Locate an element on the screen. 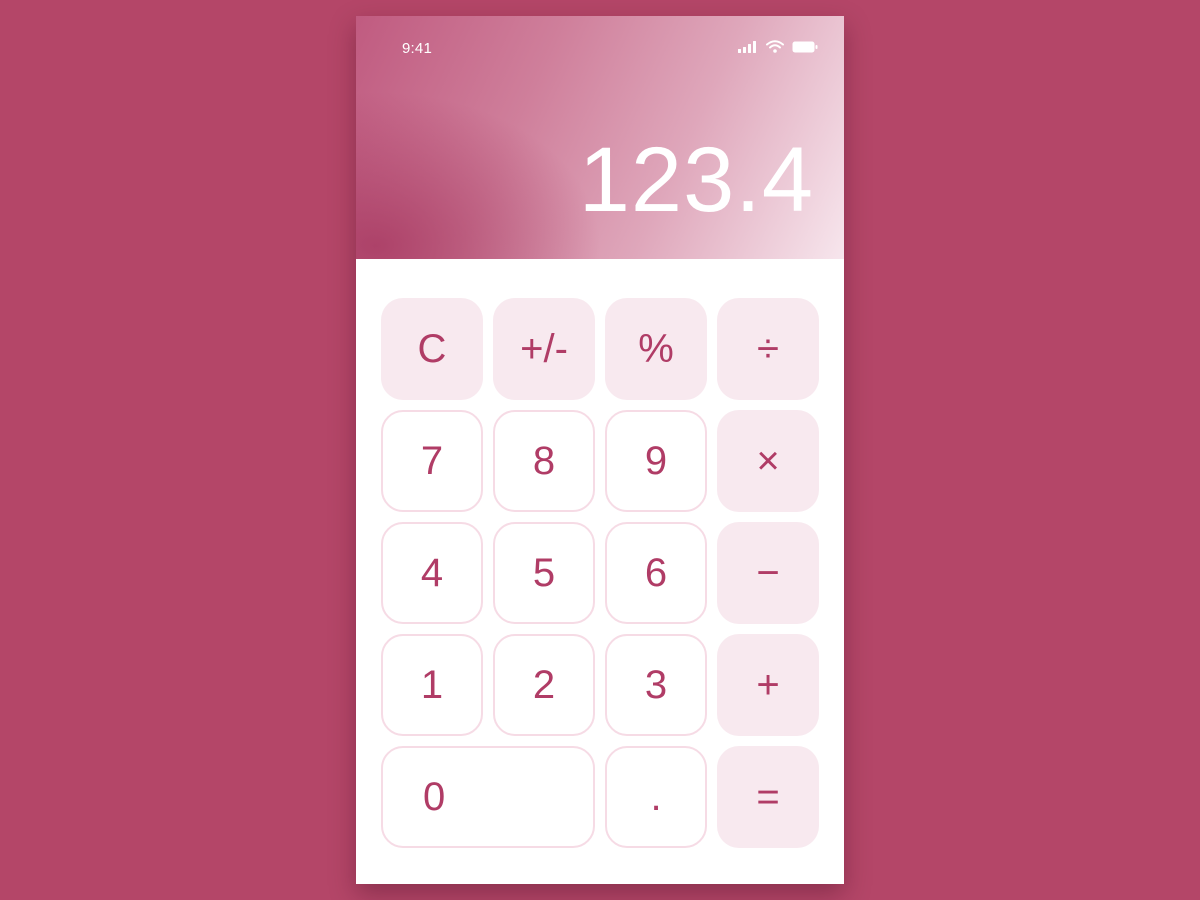  digit-3-button: 3 is located at coordinates (656, 685).